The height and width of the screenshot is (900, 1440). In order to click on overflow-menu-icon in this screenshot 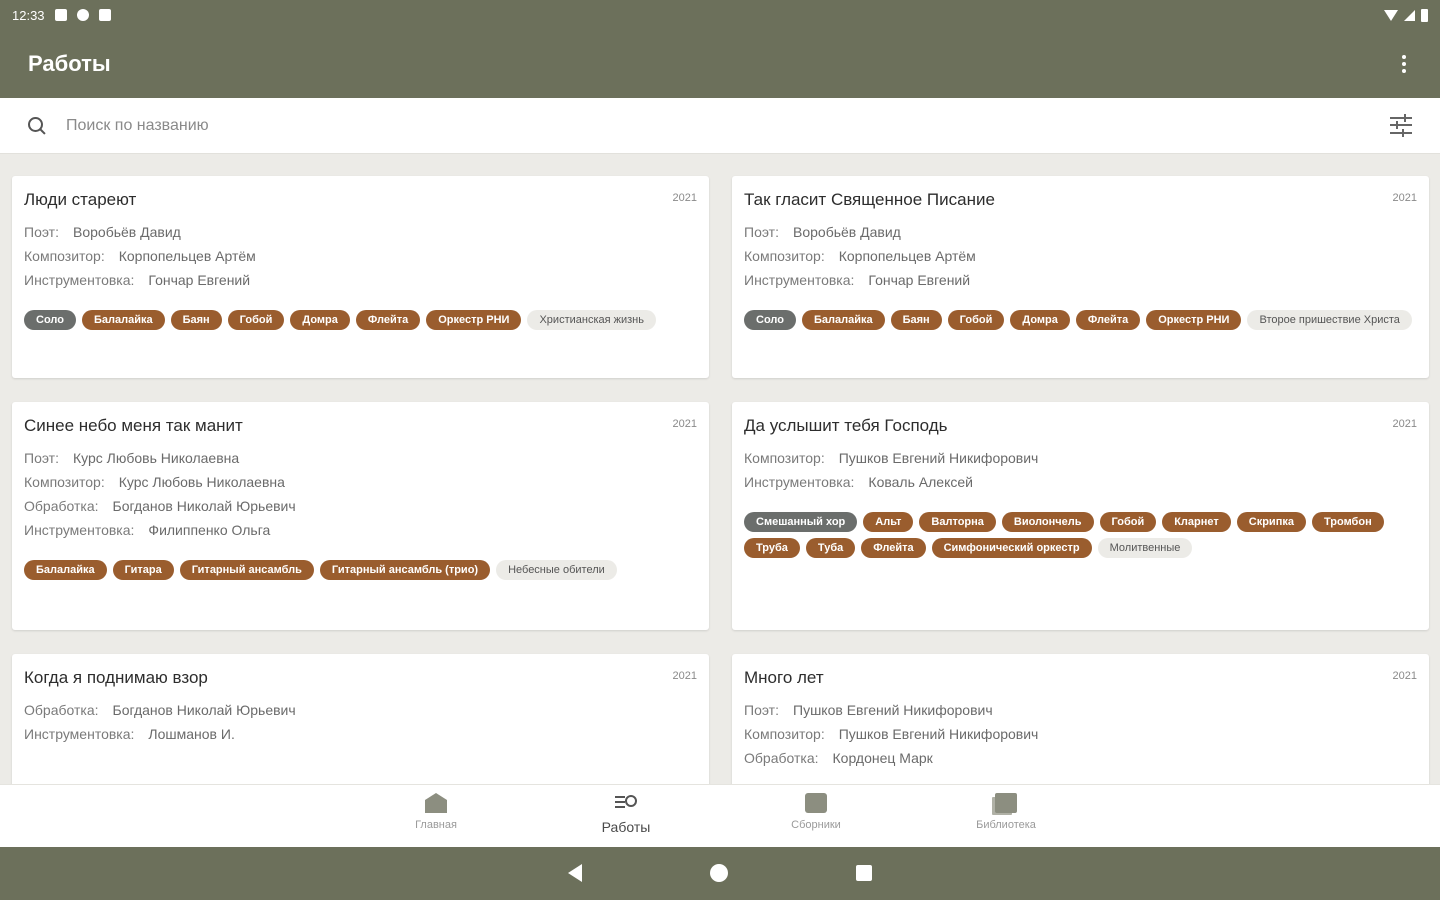, I will do `click(1404, 64)`.